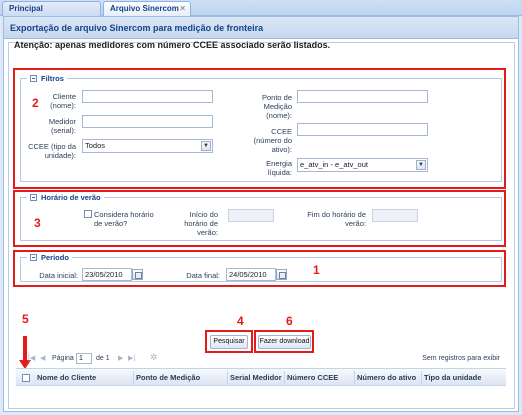 Image resolution: width=522 pixels, height=415 pixels. Describe the element at coordinates (203, 275) in the screenshot. I see `data-final-label: Data final:` at that location.